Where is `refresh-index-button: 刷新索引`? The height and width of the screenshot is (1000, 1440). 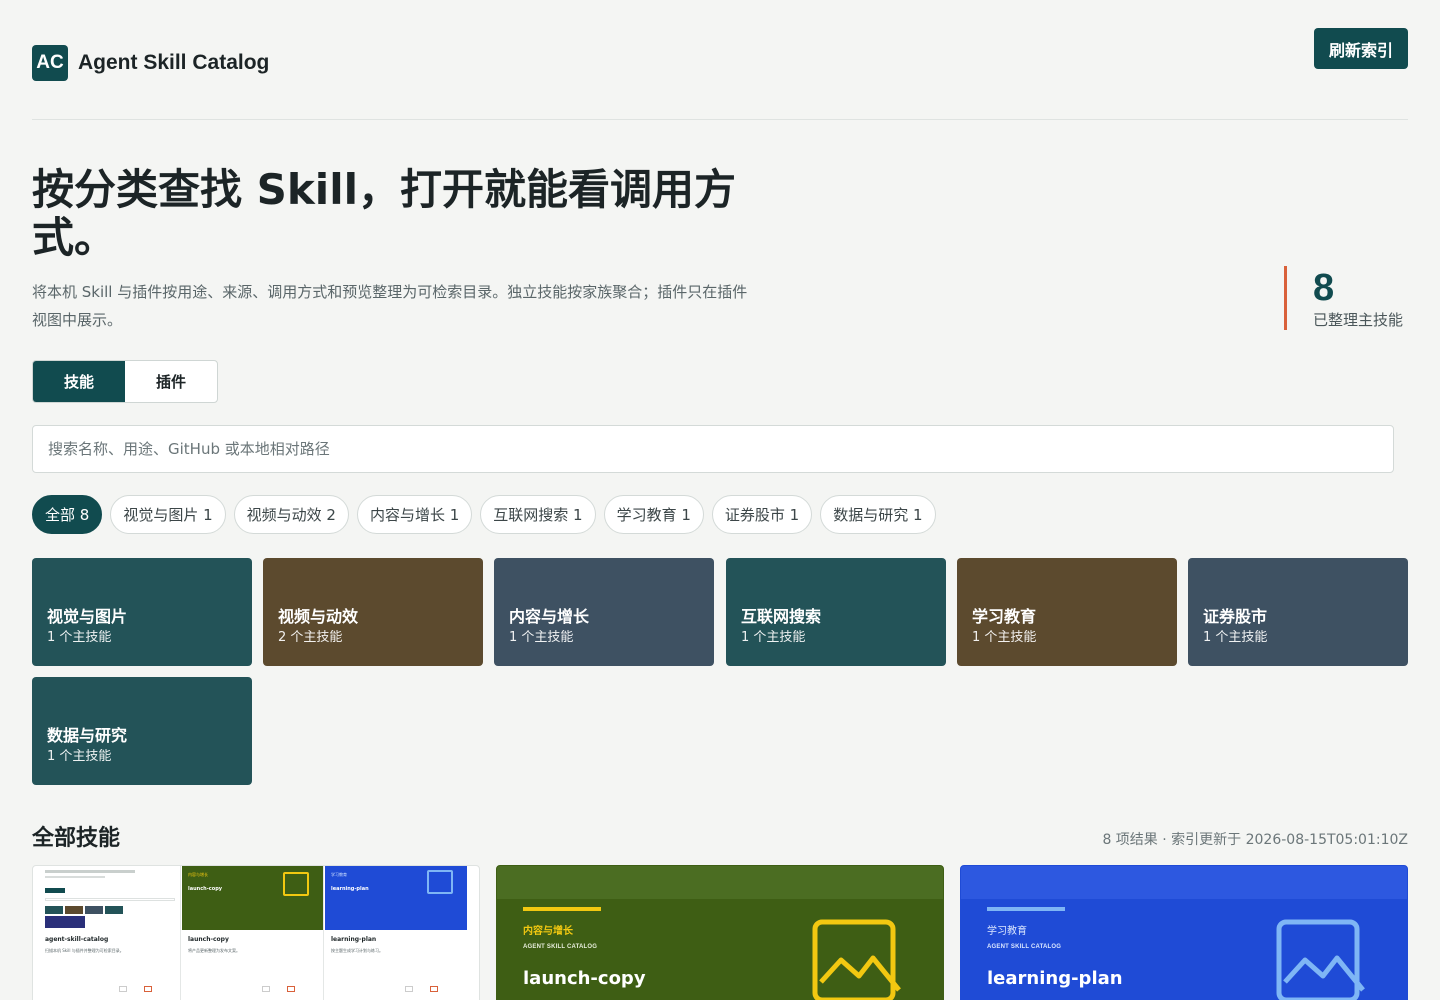 refresh-index-button: 刷新索引 is located at coordinates (1361, 48).